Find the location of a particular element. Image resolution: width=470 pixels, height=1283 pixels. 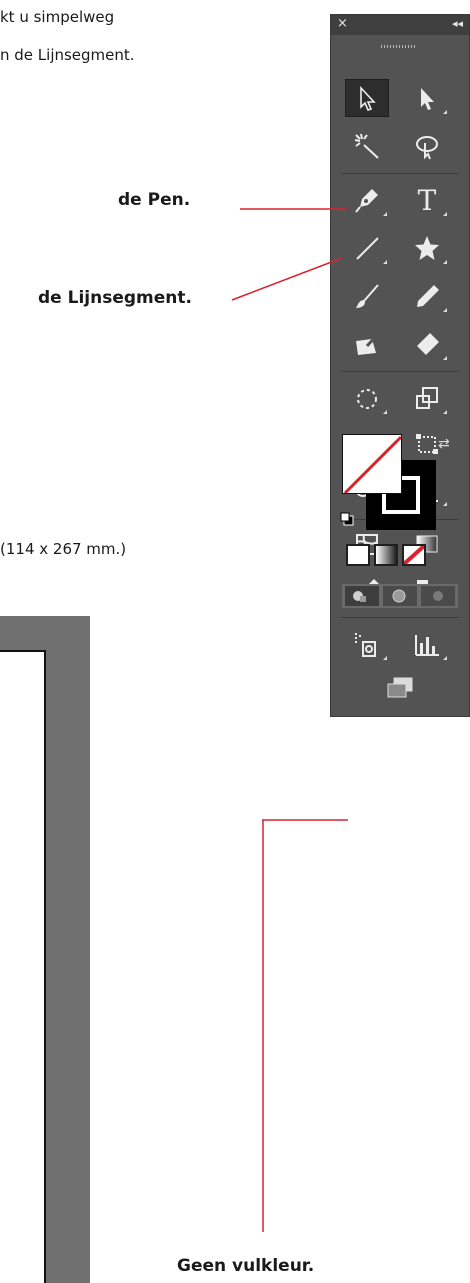

shape-builder-tool is located at coordinates (367, 490).